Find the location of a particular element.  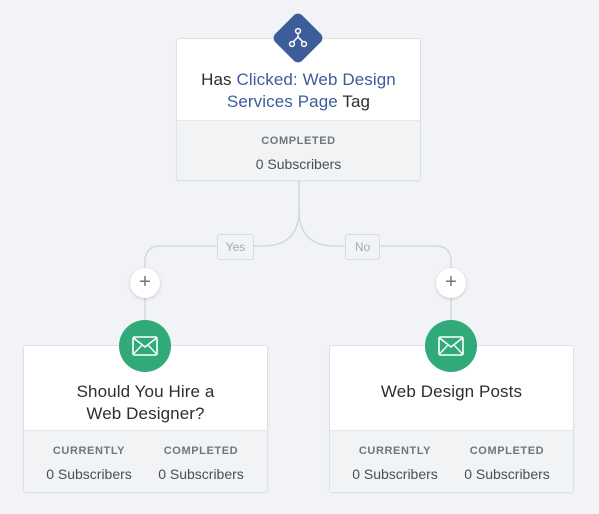

condition-completed-stat: COMPLETED 0 Subscribers is located at coordinates (298, 153).